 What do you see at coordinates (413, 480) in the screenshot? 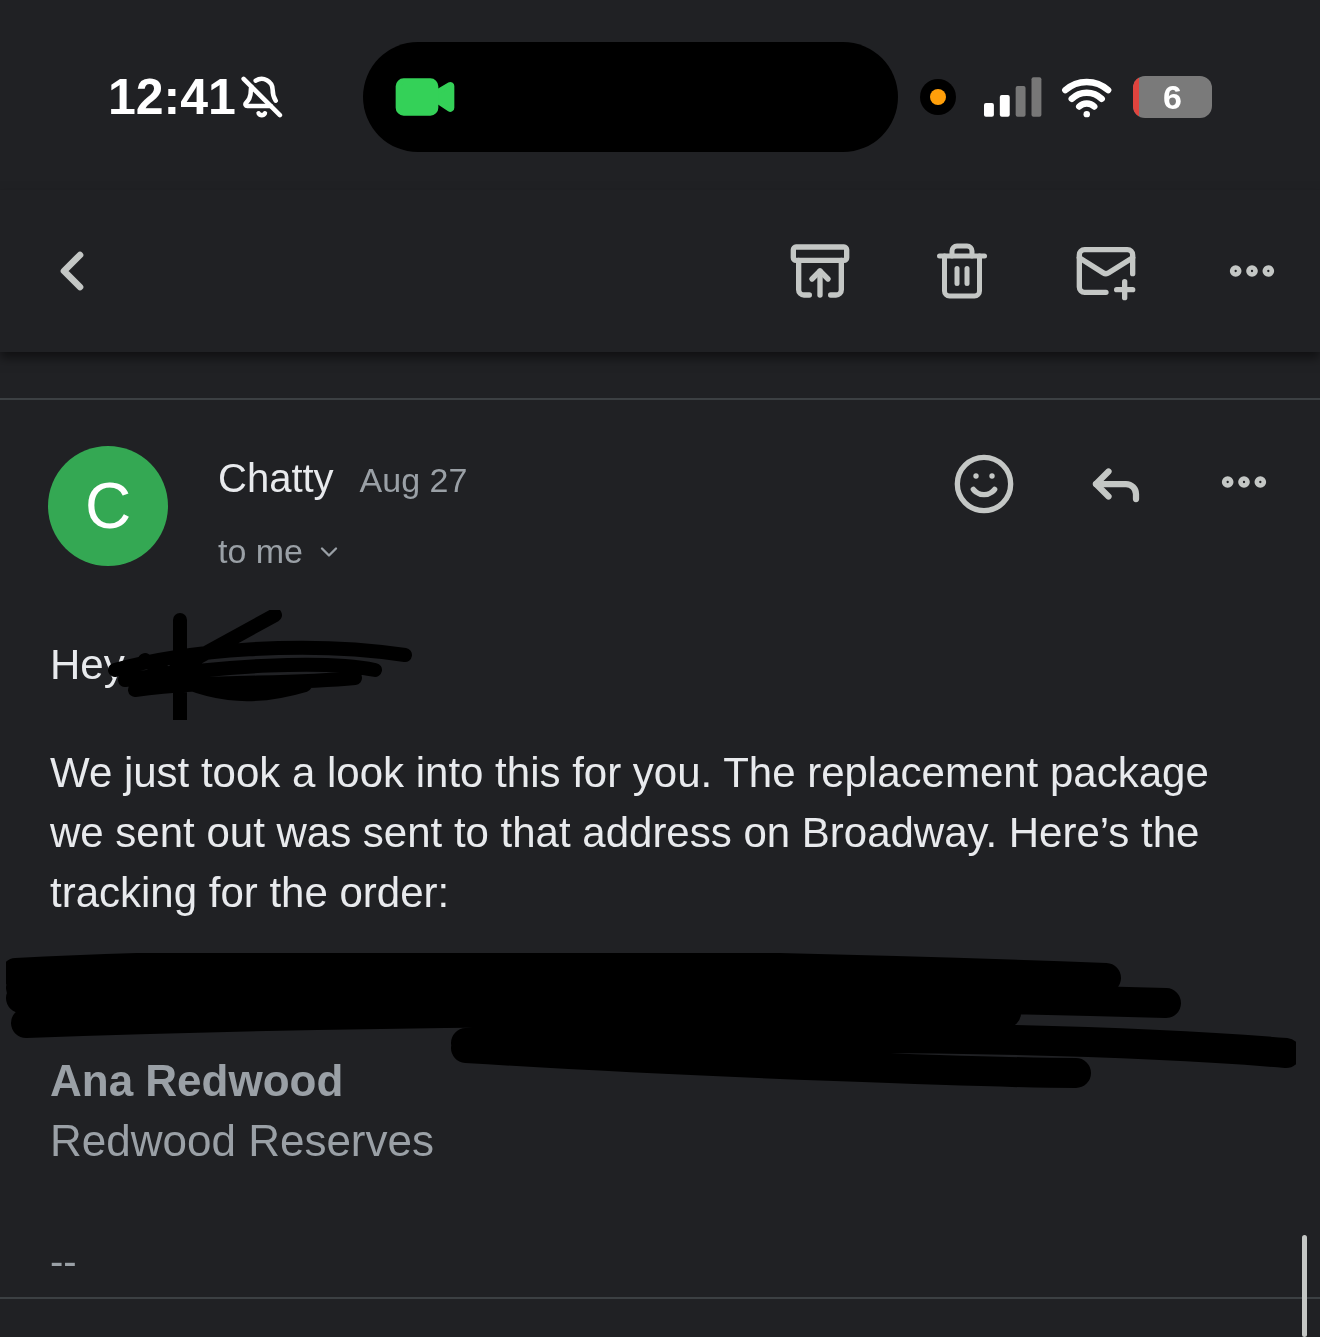
I see `message-date: Aug 27` at bounding box center [413, 480].